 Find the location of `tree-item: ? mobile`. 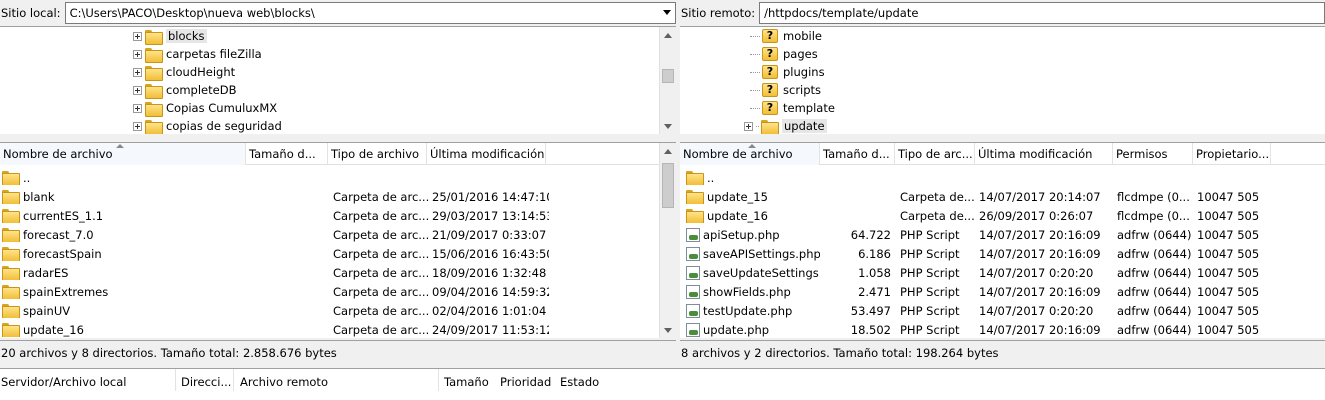

tree-item: ? mobile is located at coordinates (786, 36).